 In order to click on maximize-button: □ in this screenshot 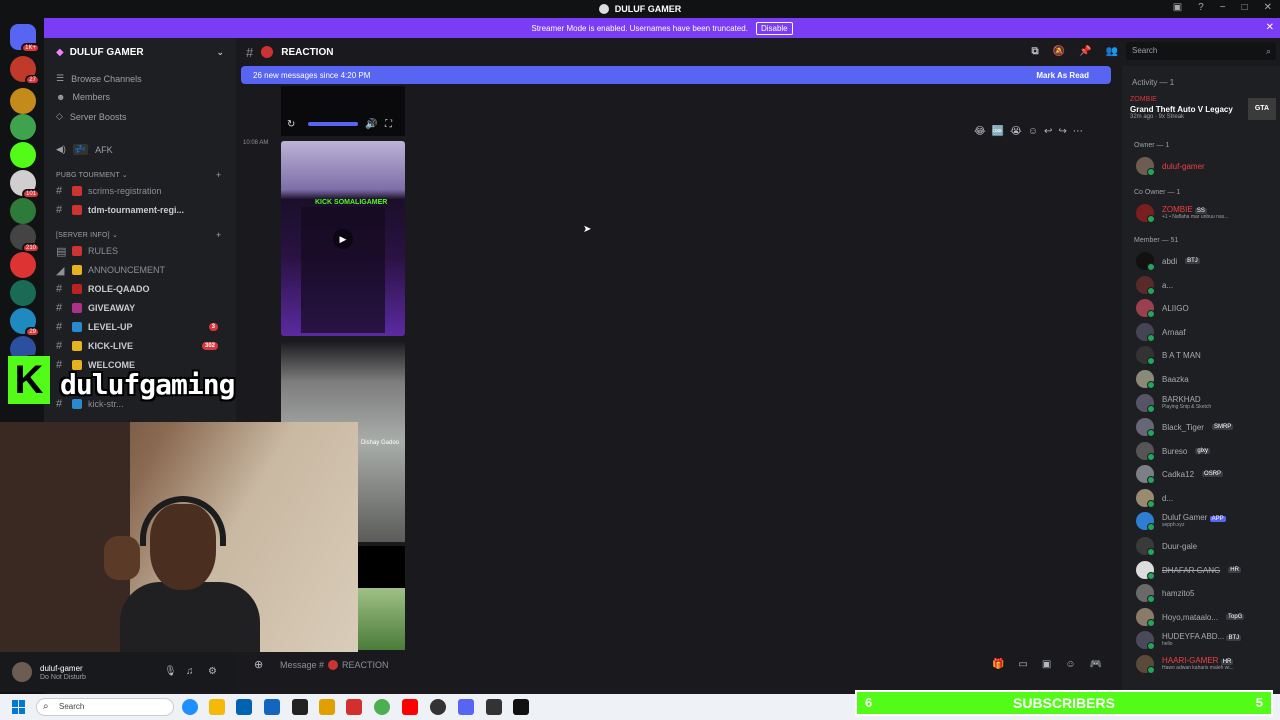, I will do `click(1245, 7)`.